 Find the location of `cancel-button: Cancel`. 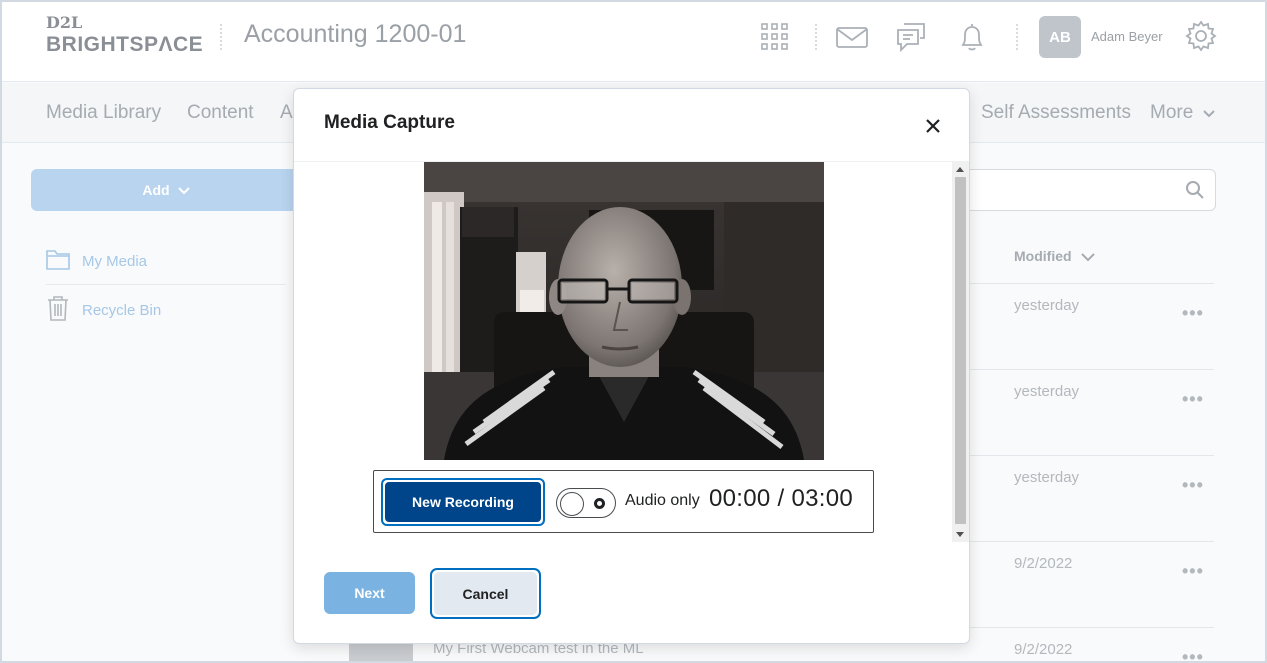

cancel-button: Cancel is located at coordinates (485, 593).